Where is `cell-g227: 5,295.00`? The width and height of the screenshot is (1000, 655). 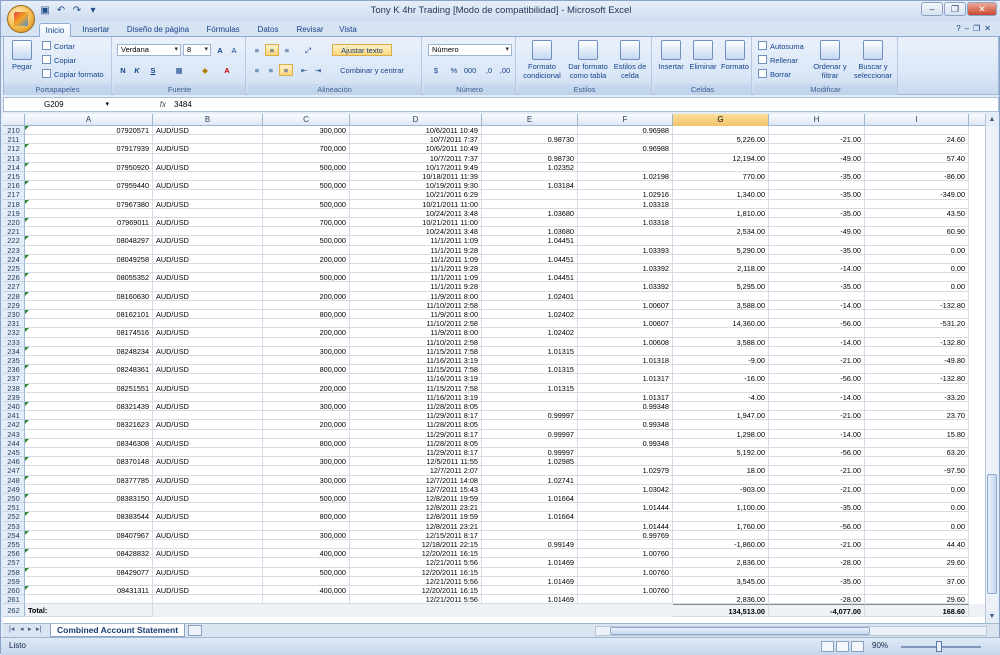 cell-g227: 5,295.00 is located at coordinates (721, 287).